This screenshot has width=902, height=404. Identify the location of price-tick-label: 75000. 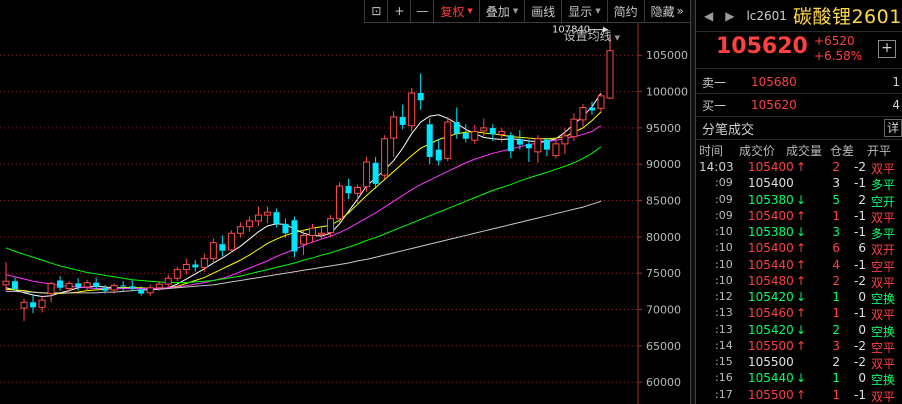
(663, 273).